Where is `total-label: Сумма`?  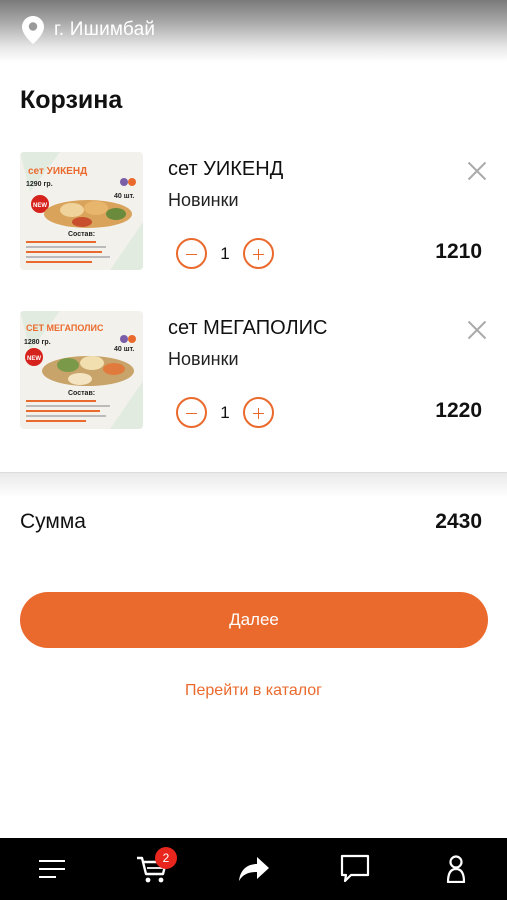
total-label: Сумма is located at coordinates (53, 521).